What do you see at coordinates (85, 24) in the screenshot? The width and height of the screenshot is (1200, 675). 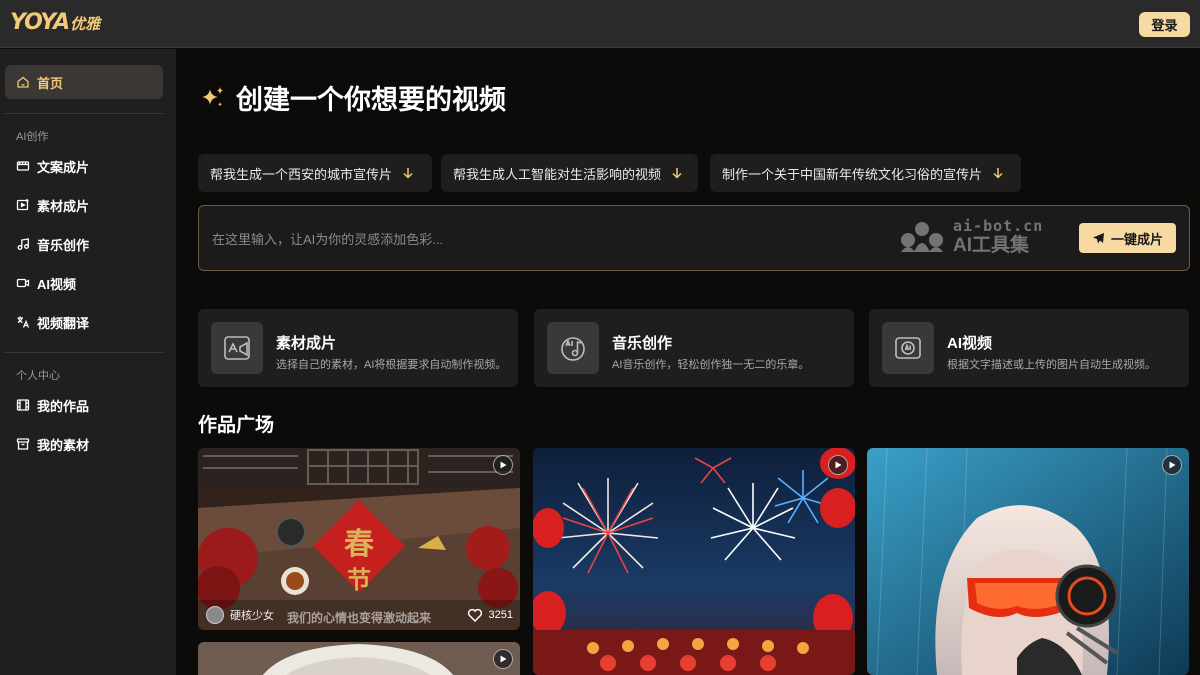 I see `logo-cn-text: 优雅` at bounding box center [85, 24].